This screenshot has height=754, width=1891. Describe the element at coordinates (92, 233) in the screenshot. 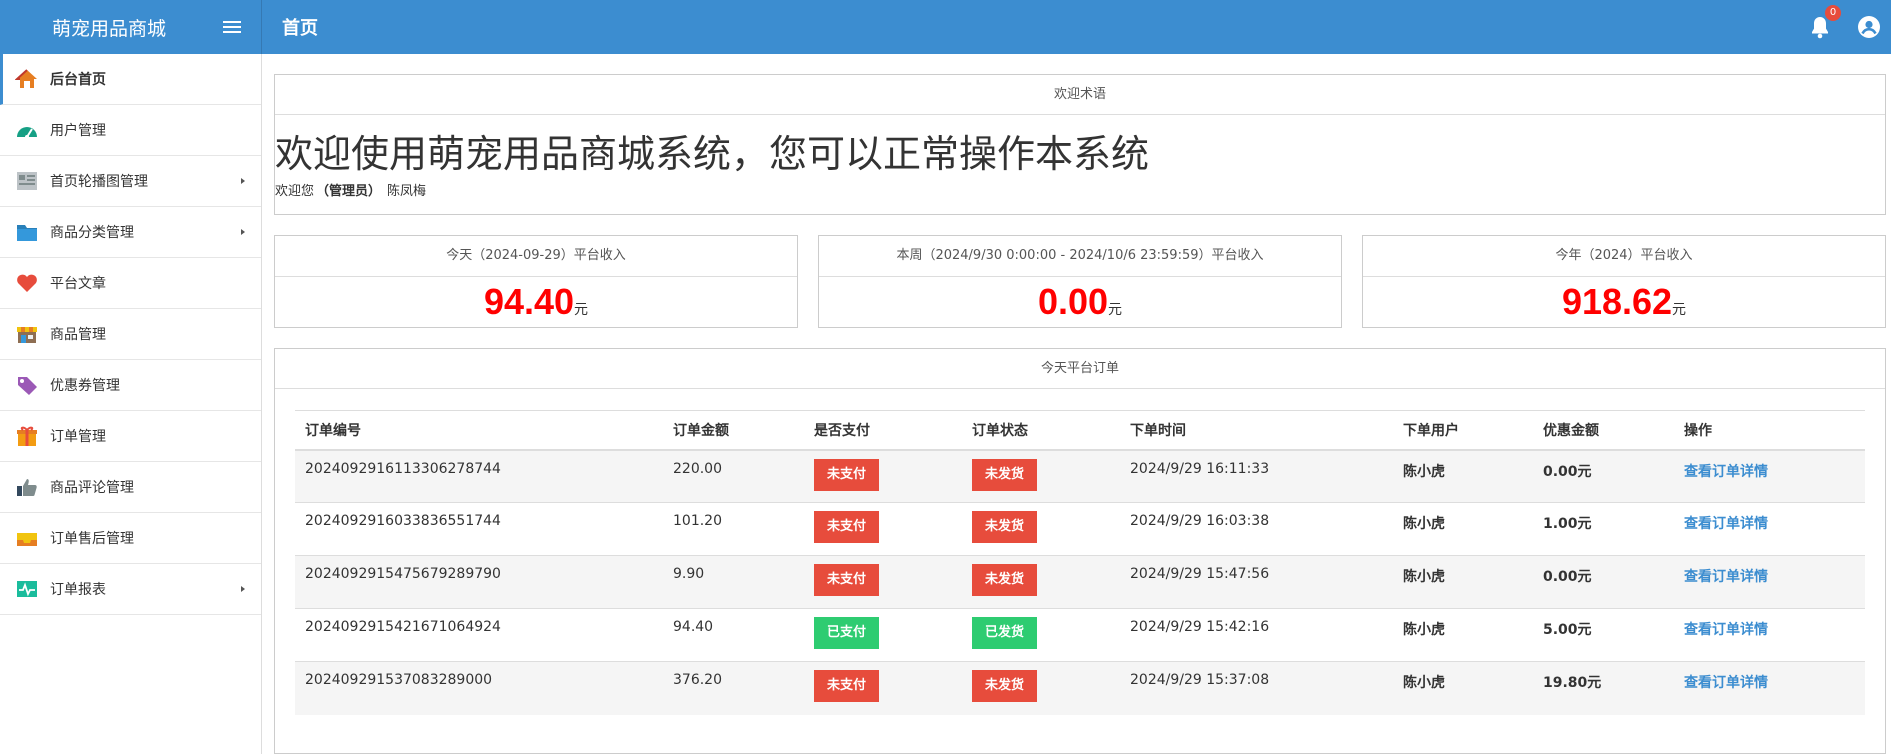

I see `sidebar-item-label: 商品分类管理` at that location.